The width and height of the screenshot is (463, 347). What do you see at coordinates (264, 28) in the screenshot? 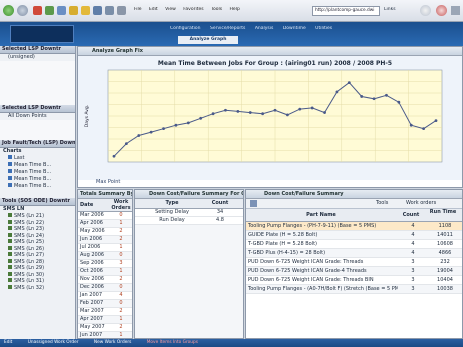
I see `nav-analysis: Analysis` at bounding box center [264, 28].